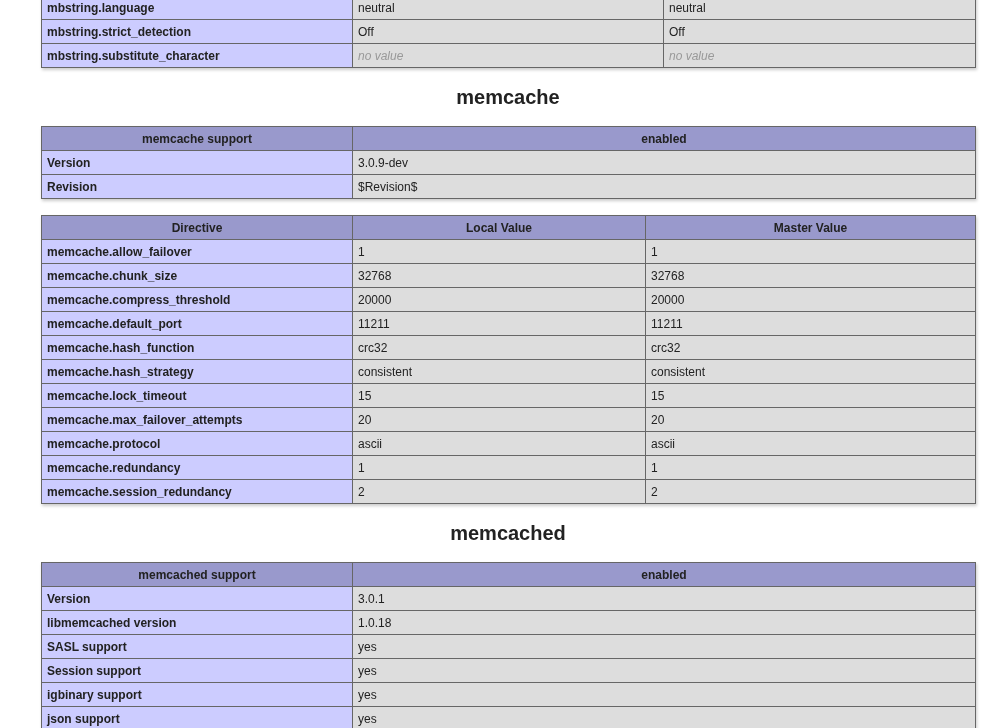  I want to click on key-cell: mbstring.strict_detection, so click(197, 31).